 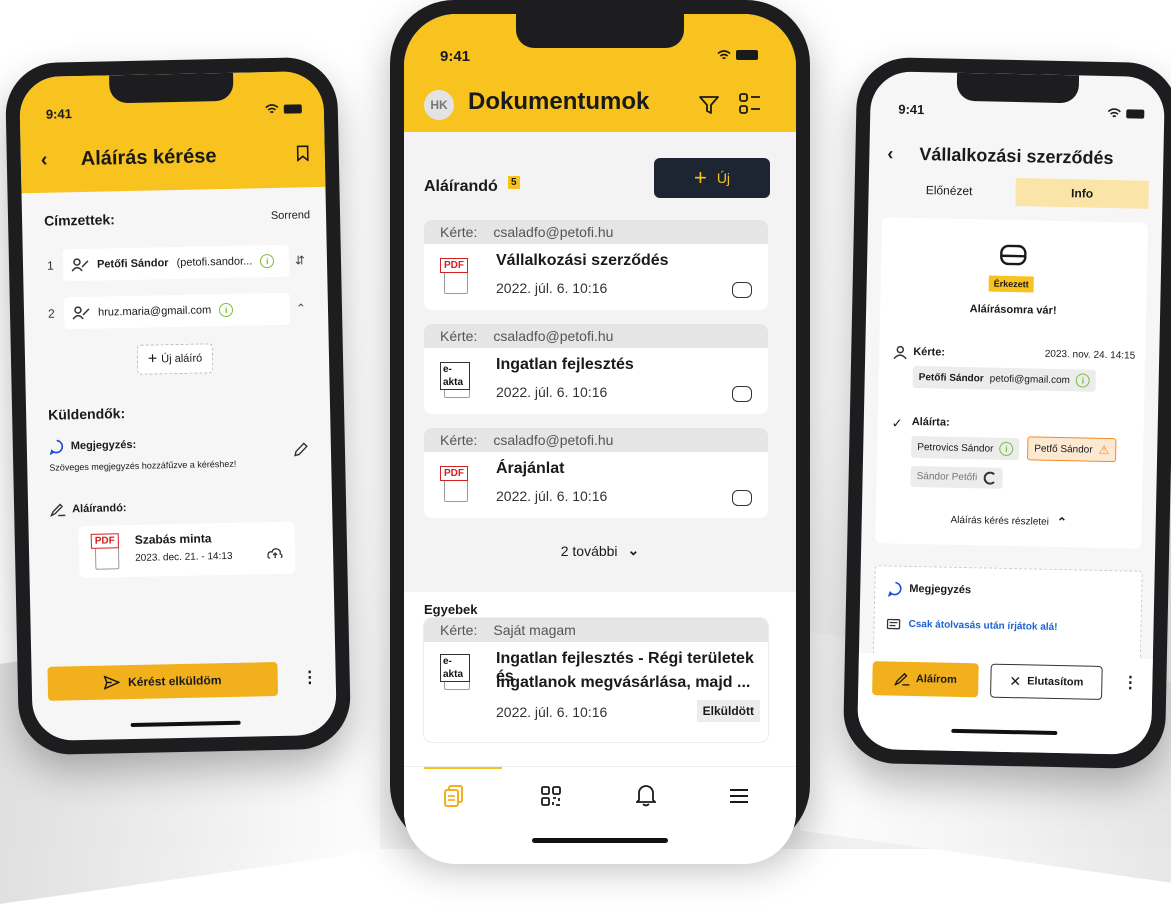 I want to click on pdf-file-icon: PDF, so click(x=106, y=551).